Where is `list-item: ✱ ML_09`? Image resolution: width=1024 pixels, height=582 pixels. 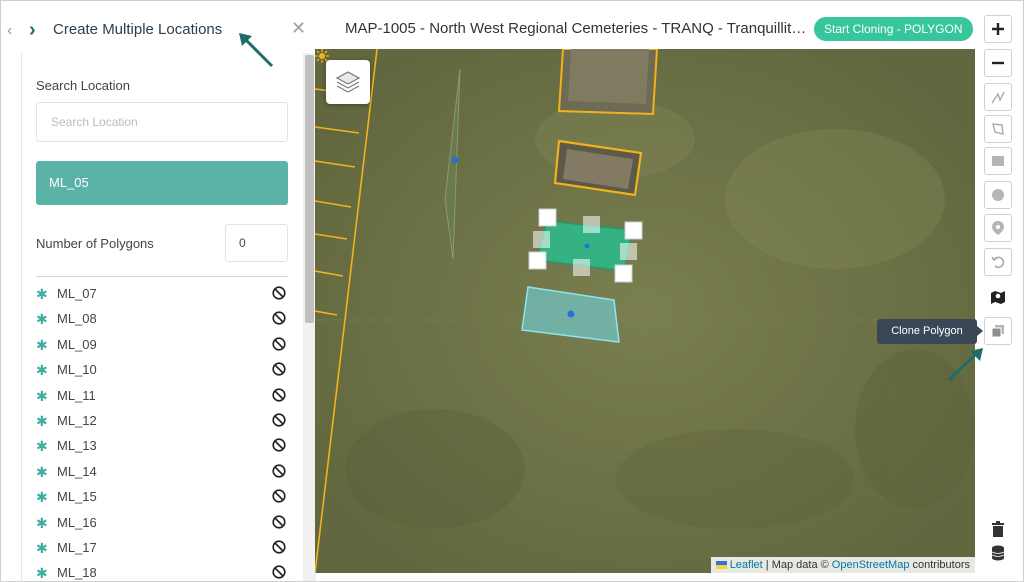 list-item: ✱ ML_09 is located at coordinates (162, 344).